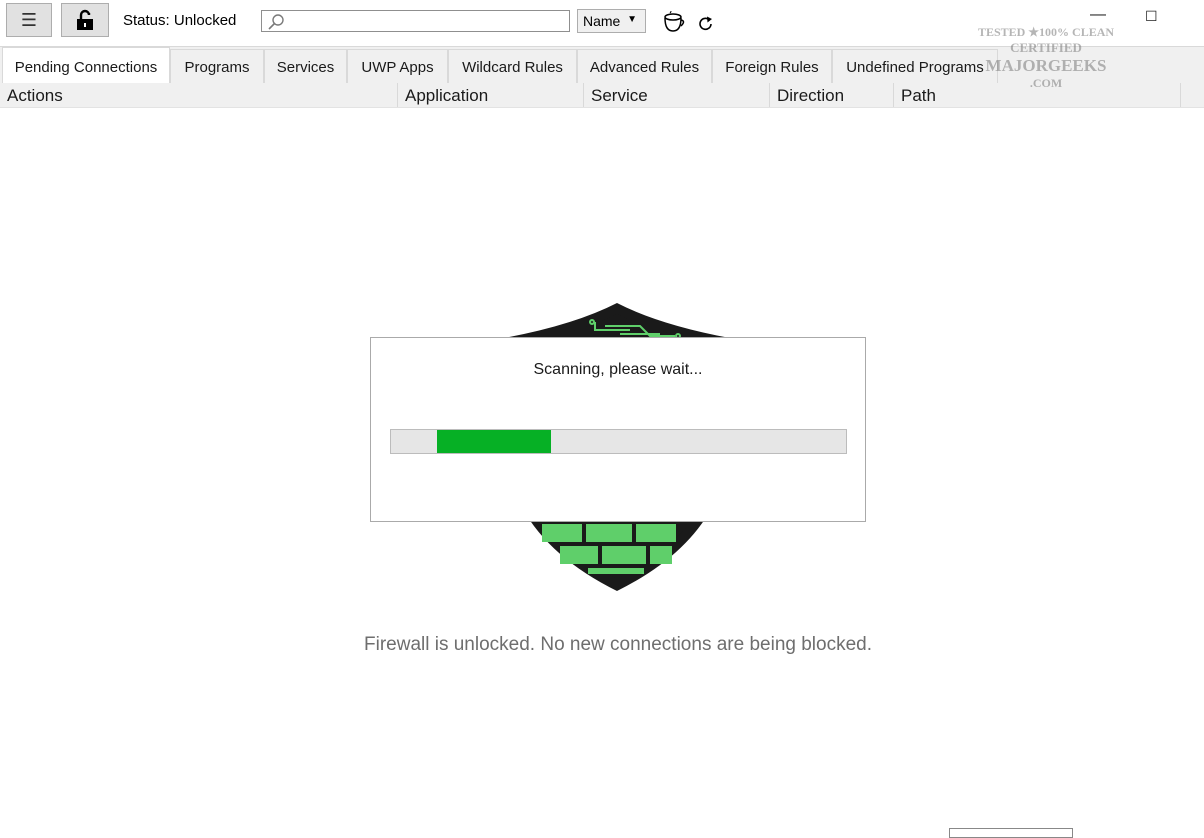 This screenshot has width=1204, height=838. I want to click on progress-bar, so click(618, 441).